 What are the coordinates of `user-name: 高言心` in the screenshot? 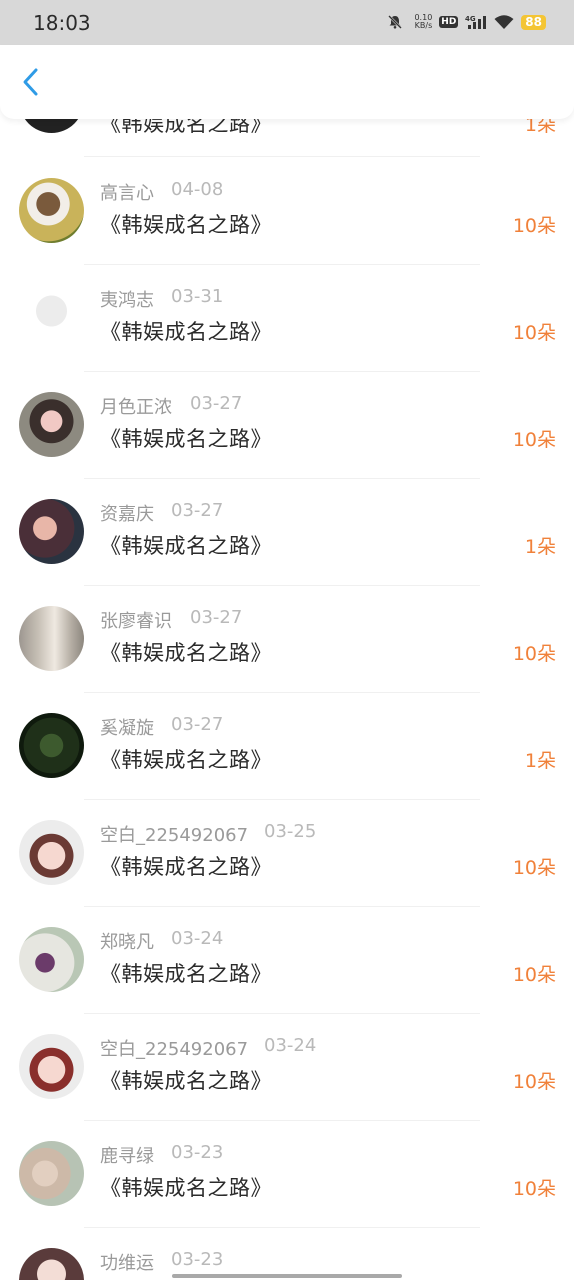 It's located at (127, 193).